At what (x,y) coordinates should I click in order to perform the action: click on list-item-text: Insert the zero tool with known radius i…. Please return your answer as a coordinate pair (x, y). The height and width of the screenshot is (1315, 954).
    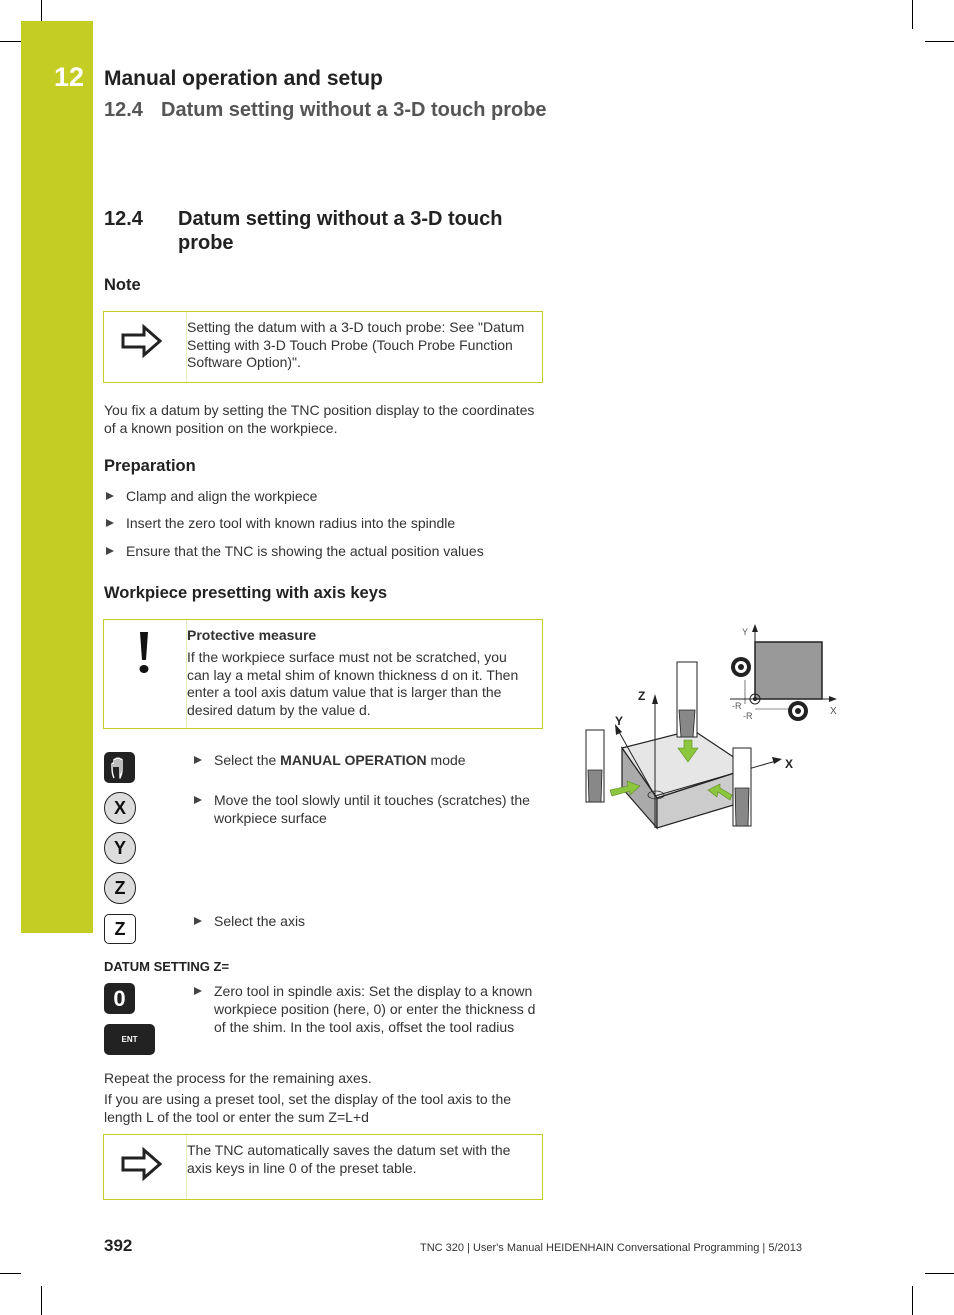
    Looking at the image, I should click on (291, 523).